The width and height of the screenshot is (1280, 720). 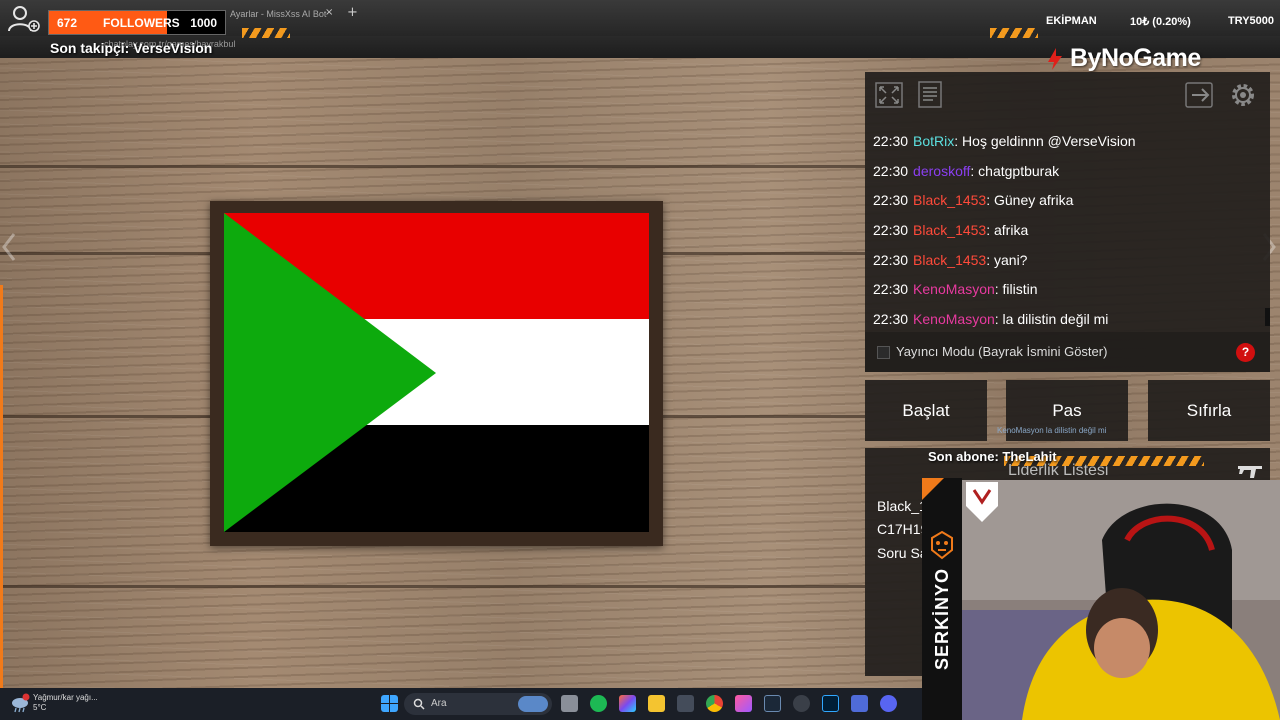 I want to click on lion-logo-icon, so click(x=942, y=545).